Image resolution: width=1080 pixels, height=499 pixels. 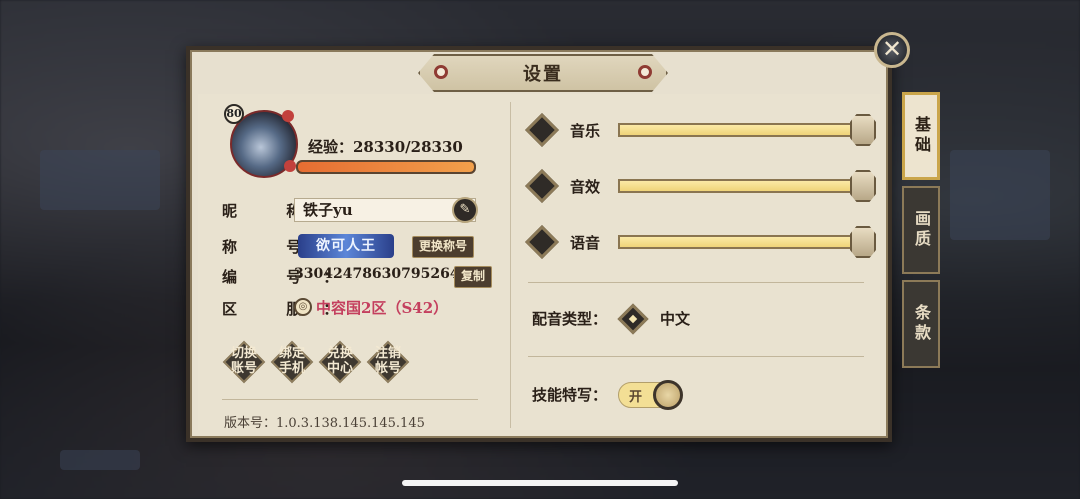 What do you see at coordinates (585, 243) in the screenshot?
I see `slider-label: 语音` at bounding box center [585, 243].